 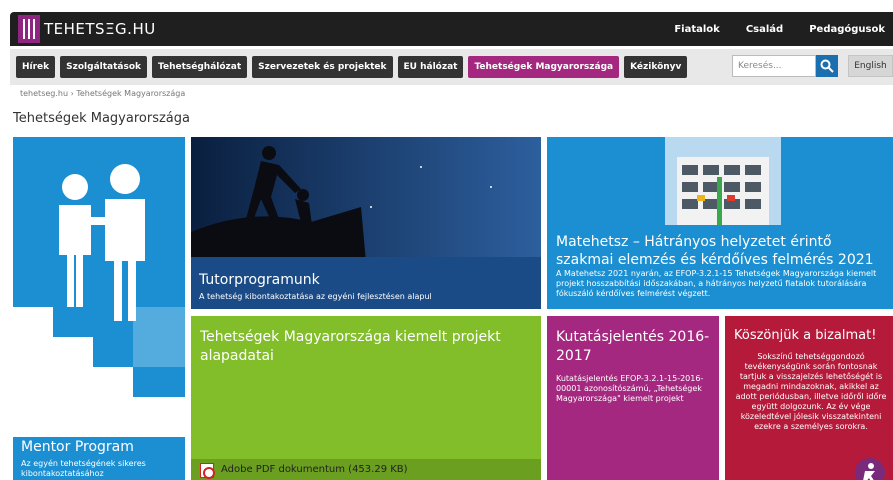 I want to click on nav-item-eu-halozat: EU hálózat, so click(x=430, y=67).